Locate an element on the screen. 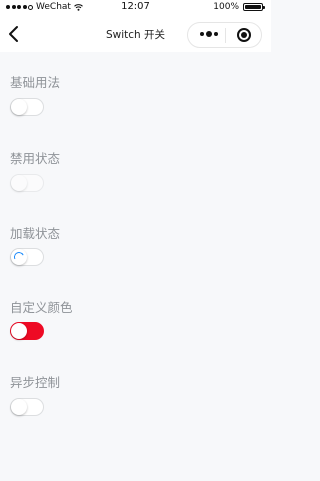  battery-icon is located at coordinates (254, 7).